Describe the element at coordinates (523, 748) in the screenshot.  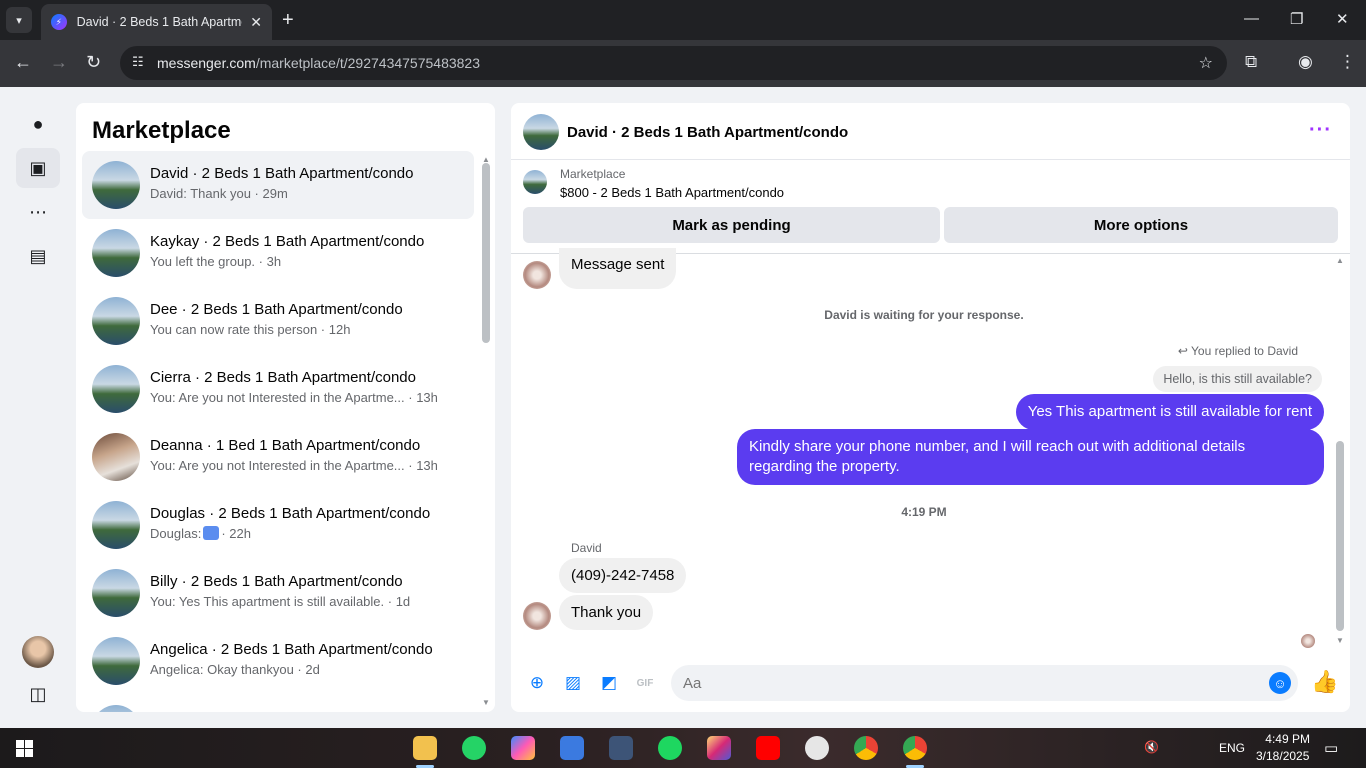
I see `copilot-icon` at that location.